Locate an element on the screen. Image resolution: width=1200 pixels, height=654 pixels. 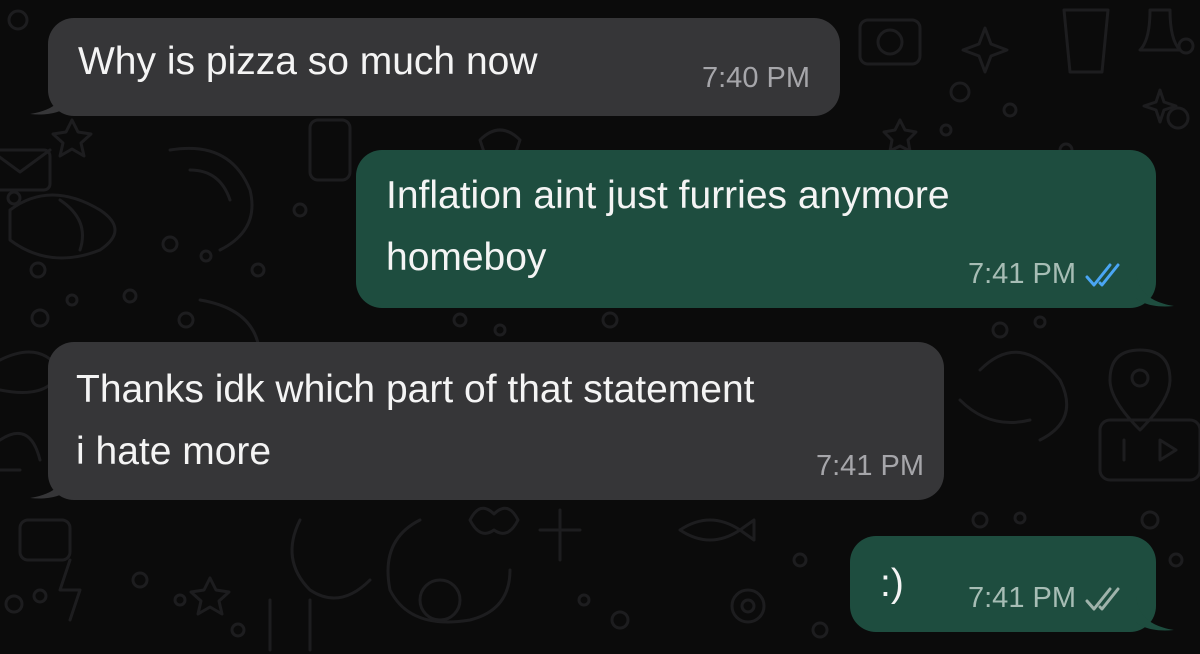
message-meta: 7:40 PM is located at coordinates (756, 78).